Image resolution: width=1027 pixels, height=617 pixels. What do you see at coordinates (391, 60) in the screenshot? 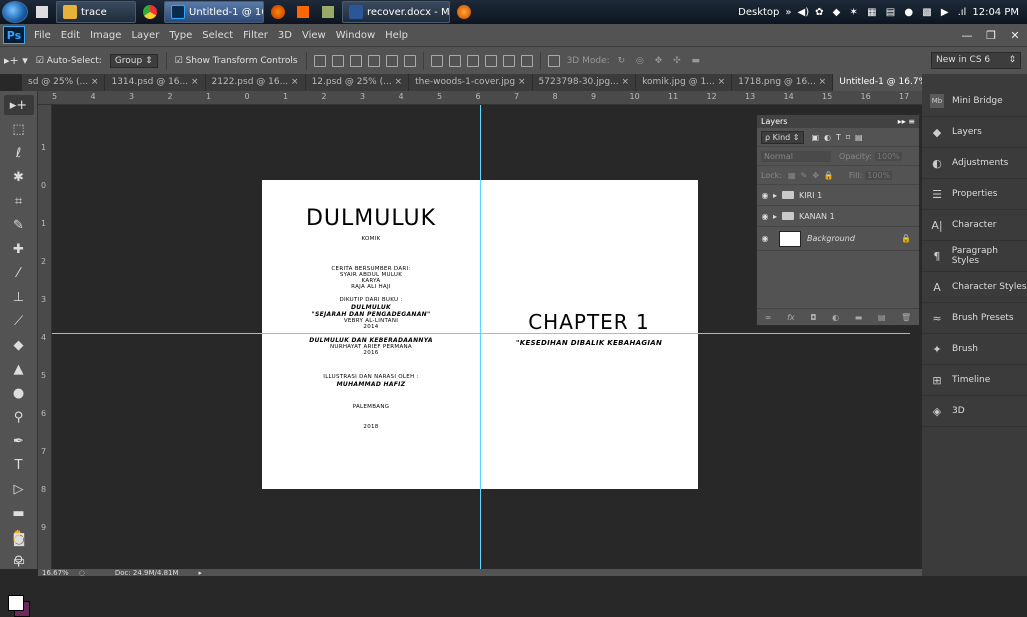
I see `align-hcenter-icon` at bounding box center [391, 60].